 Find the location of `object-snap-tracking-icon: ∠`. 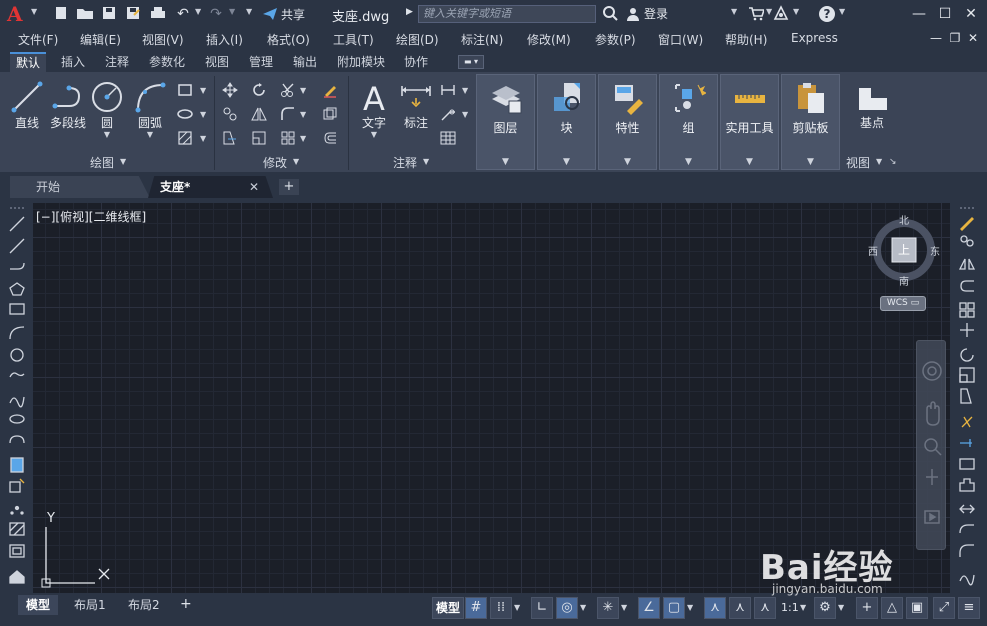

object-snap-tracking-icon: ∠ is located at coordinates (649, 608).